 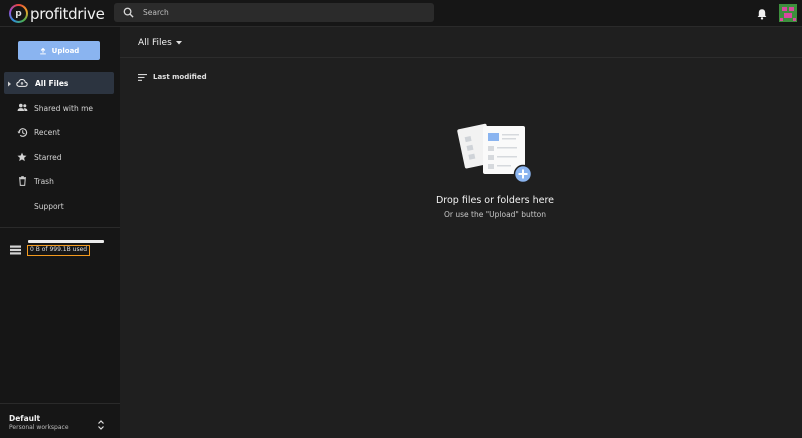 I want to click on logo-text: profitdrive, so click(x=67, y=13).